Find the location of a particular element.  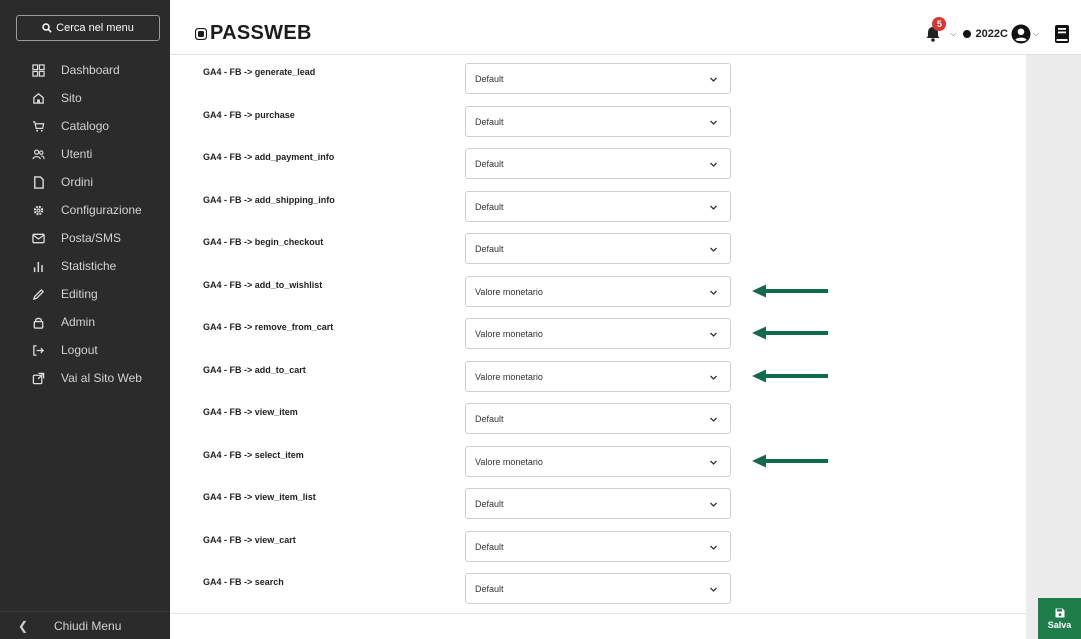

sidebar-item-utenti: Utenti is located at coordinates (85, 154).